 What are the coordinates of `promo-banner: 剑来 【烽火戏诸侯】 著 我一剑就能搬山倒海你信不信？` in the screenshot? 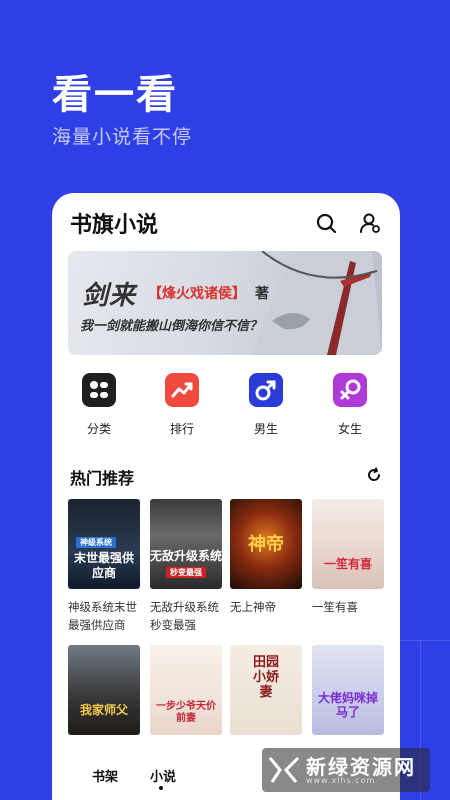 It's located at (225, 303).